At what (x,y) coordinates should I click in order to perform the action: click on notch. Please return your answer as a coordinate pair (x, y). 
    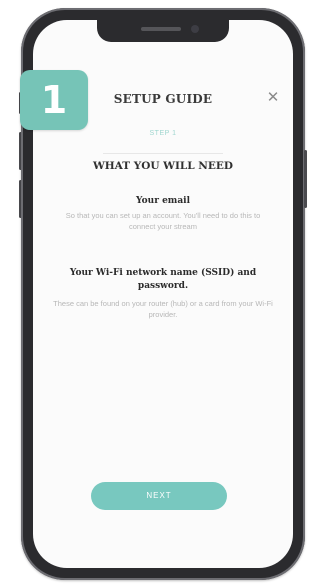
    Looking at the image, I should click on (163, 31).